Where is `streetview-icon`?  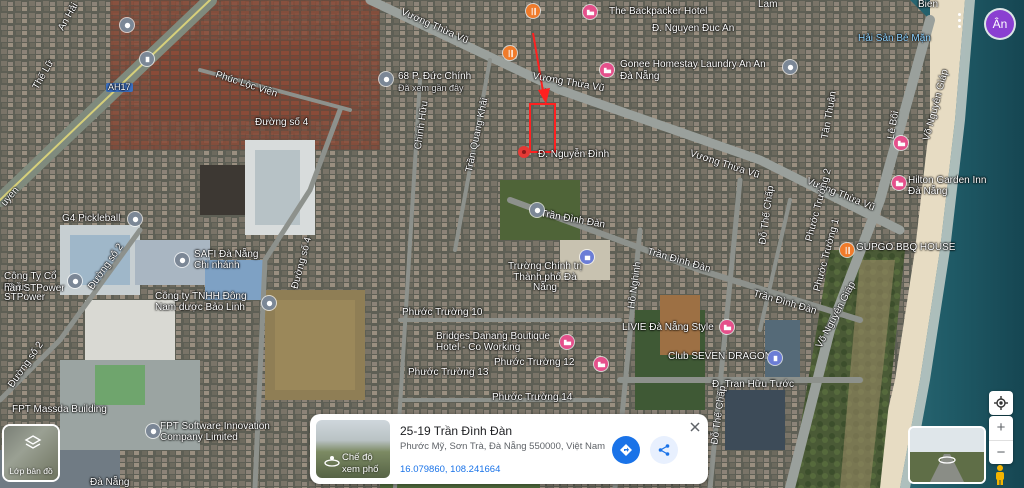
streetview-icon is located at coordinates (332, 461).